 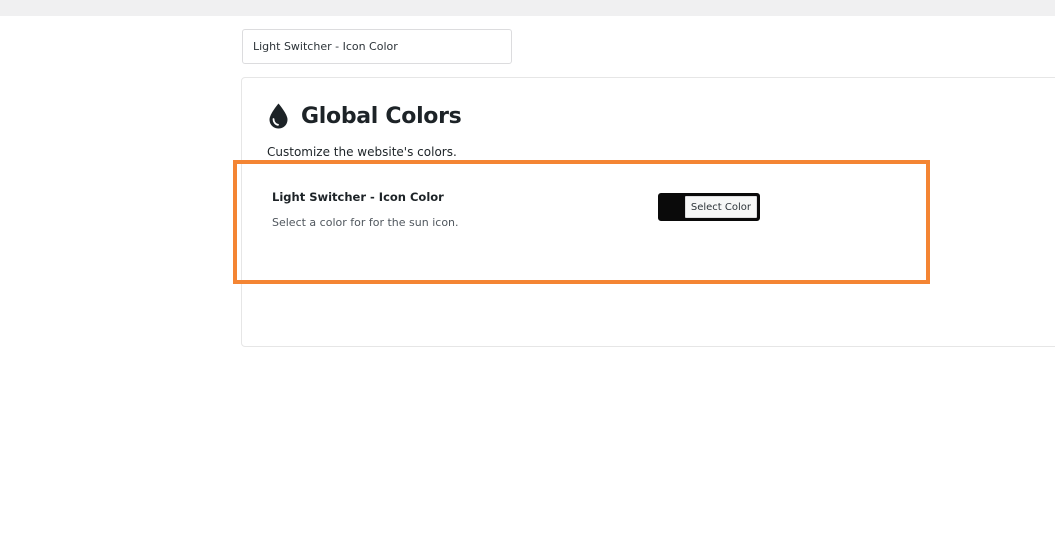 What do you see at coordinates (365, 222) in the screenshot?
I see `setting-description: Select a color for for the sun icon.` at bounding box center [365, 222].